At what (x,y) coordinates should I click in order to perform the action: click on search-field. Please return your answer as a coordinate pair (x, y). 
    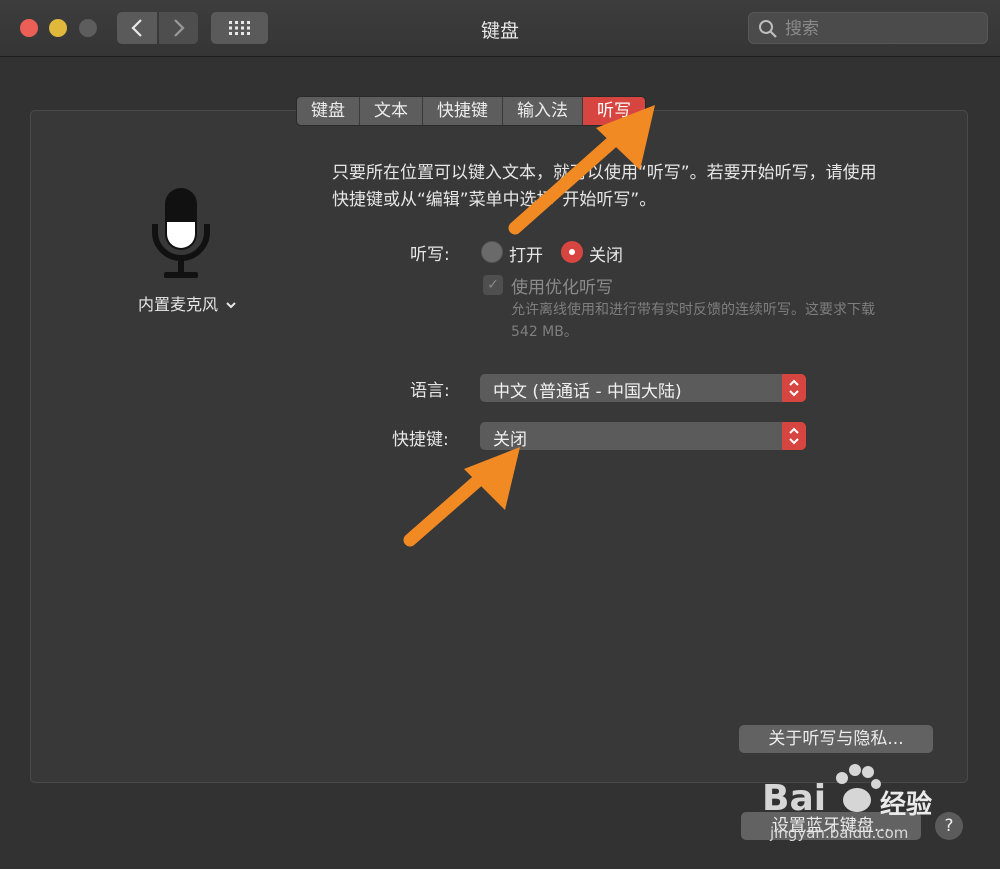
    Looking at the image, I should click on (868, 28).